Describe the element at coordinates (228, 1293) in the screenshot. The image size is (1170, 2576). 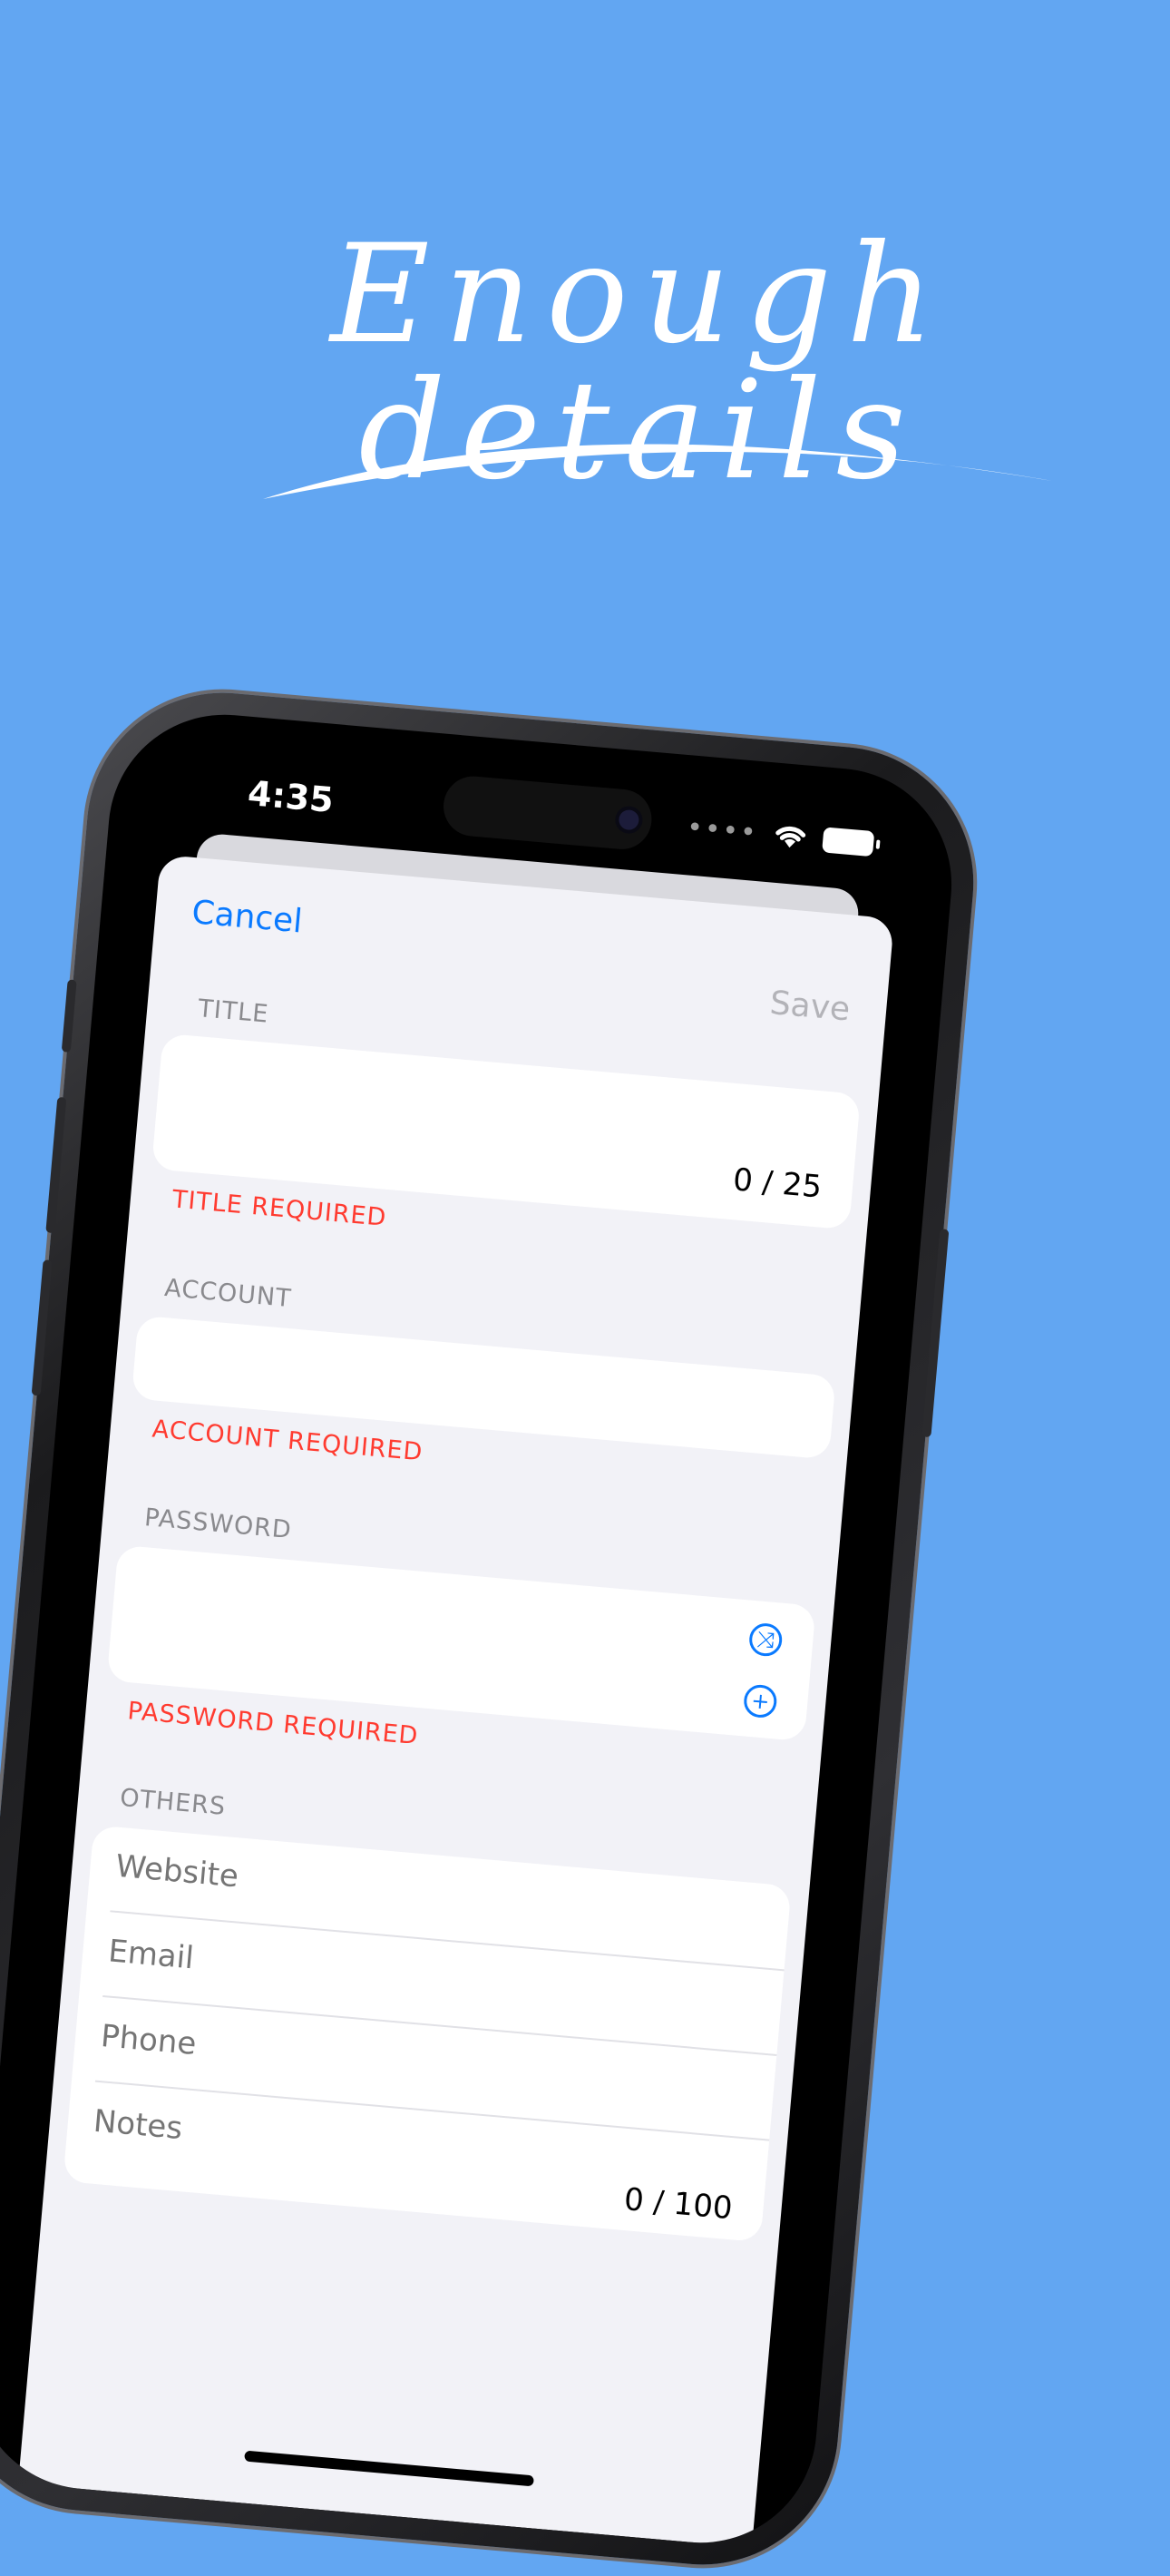
I see `account-label: ACCOUNT` at that location.